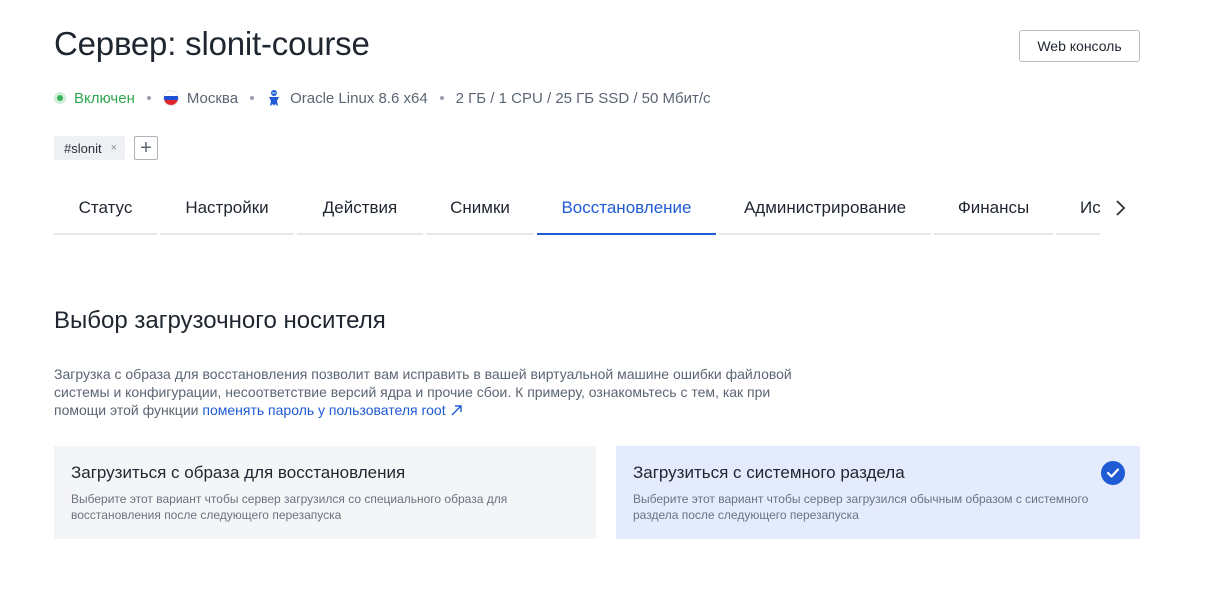  I want to click on tag-chip: #slonit ×, so click(90, 148).